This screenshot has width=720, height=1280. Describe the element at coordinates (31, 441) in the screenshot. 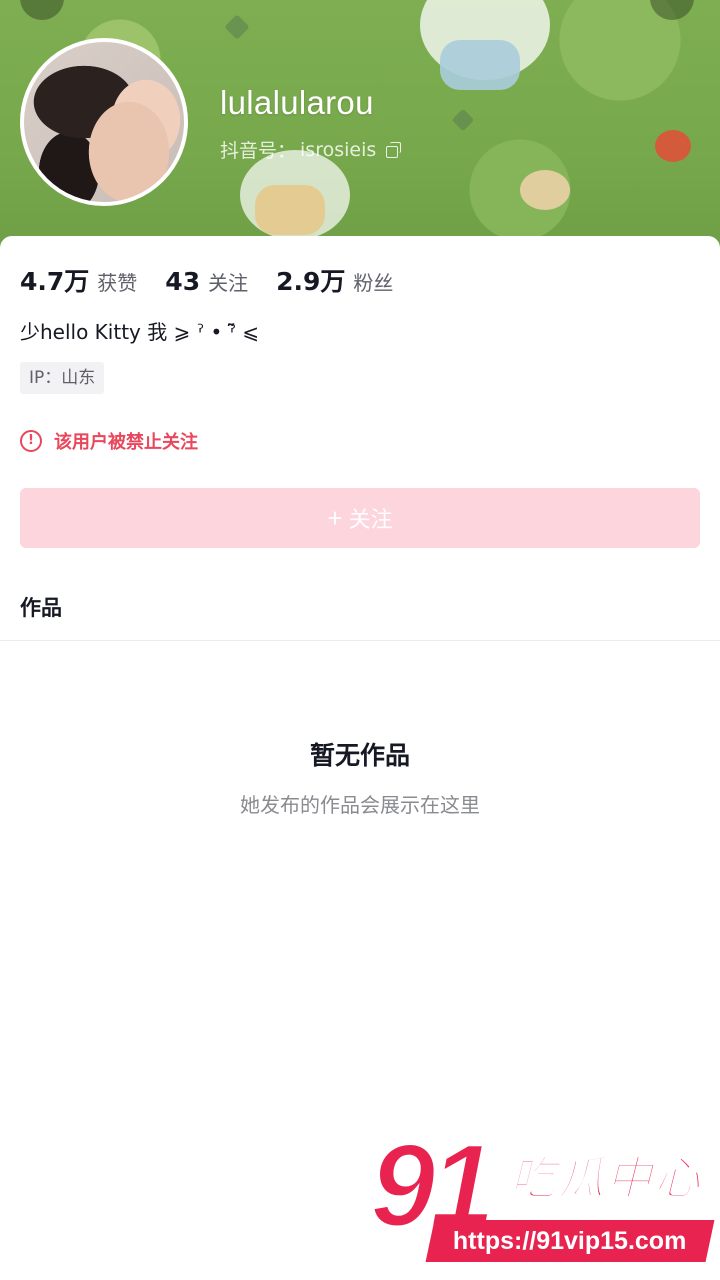

I see `warning-icon: !` at that location.